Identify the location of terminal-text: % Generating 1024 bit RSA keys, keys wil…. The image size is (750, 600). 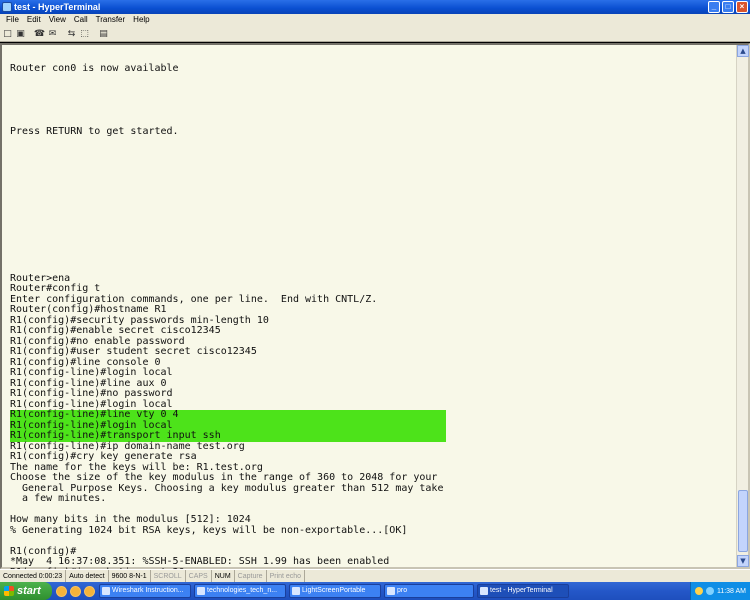
(209, 530).